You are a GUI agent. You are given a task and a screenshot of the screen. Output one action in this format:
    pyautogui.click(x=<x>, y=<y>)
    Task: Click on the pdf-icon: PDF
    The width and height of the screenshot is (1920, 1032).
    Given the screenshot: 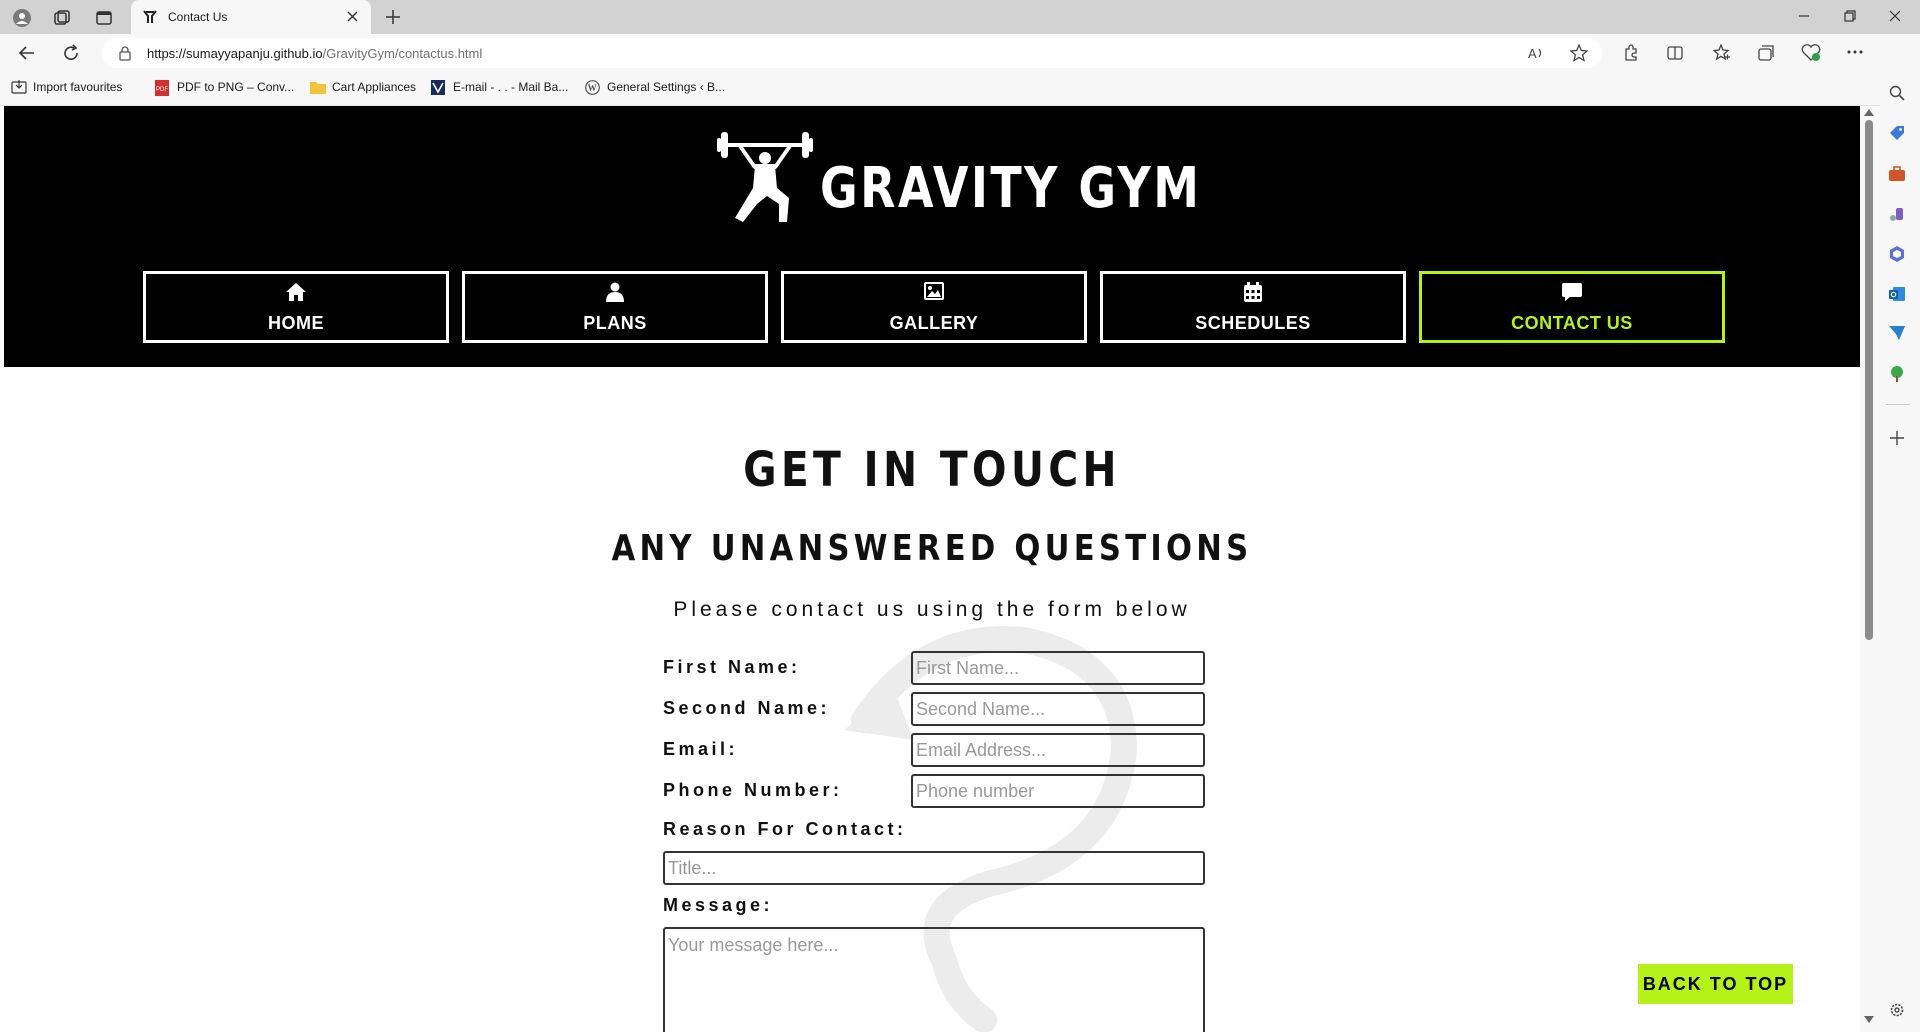 What is the action you would take?
    pyautogui.click(x=162, y=88)
    